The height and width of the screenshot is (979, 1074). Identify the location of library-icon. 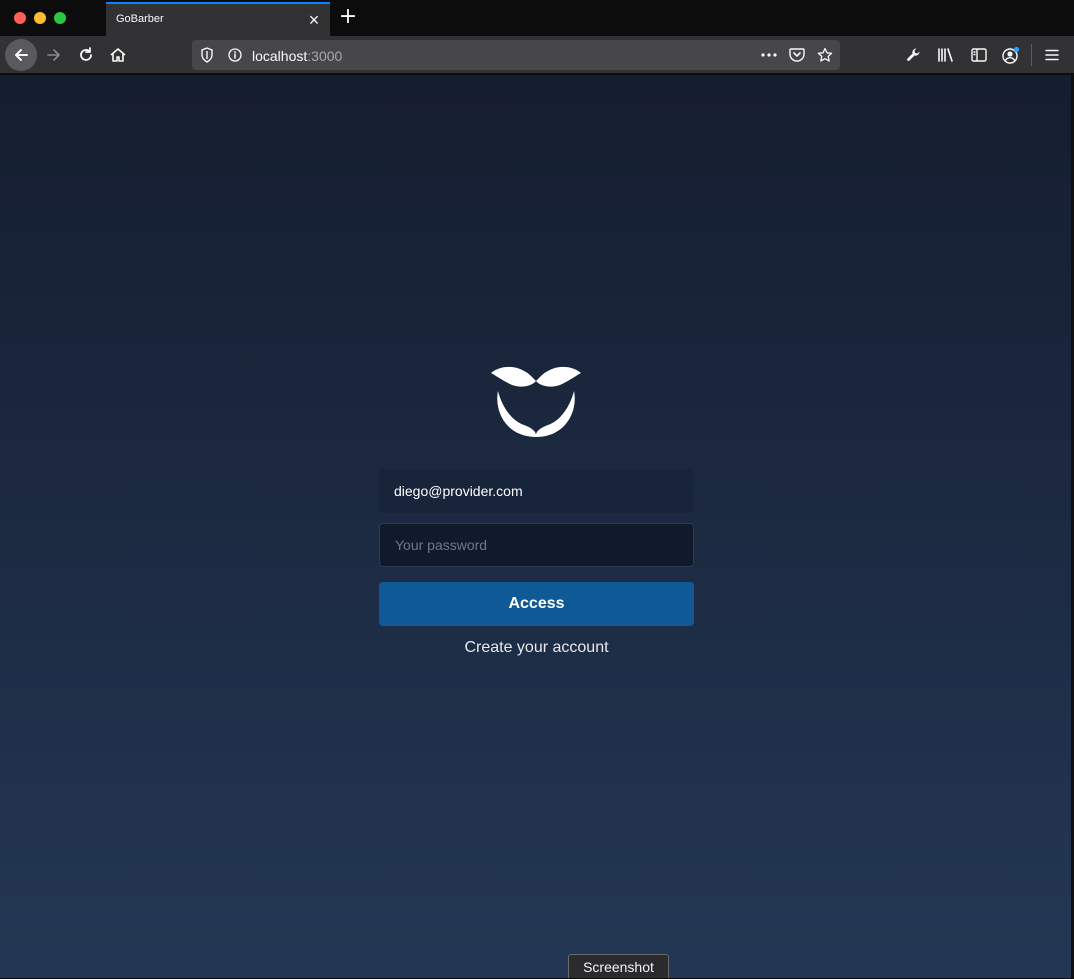
(946, 55).